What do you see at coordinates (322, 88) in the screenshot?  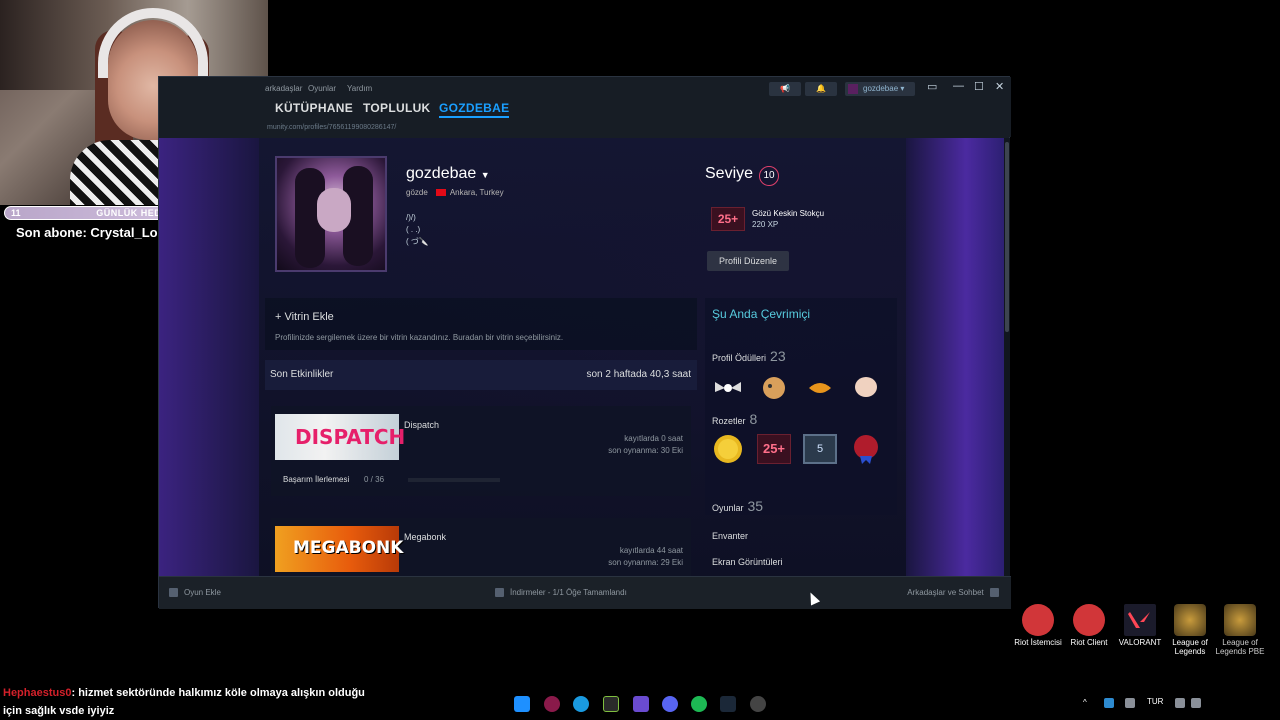 I see `menu-games: Oyunlar` at bounding box center [322, 88].